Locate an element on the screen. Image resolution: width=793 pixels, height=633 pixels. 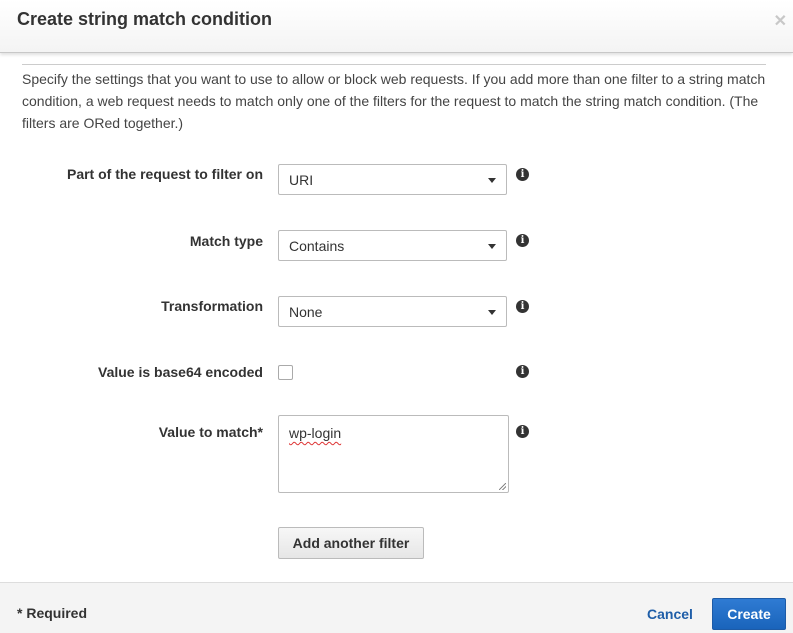
section-divider is located at coordinates (394, 64).